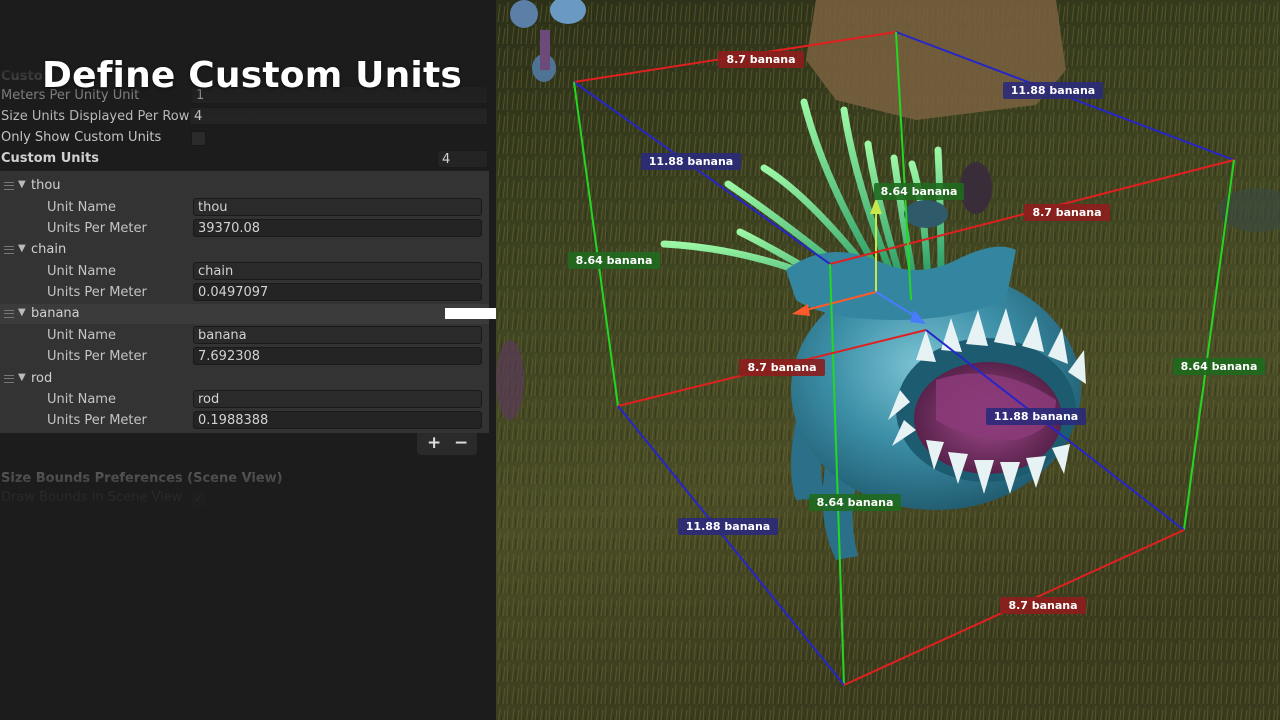 This screenshot has width=1280, height=720. I want to click on list-item-header: ▼ chain, so click(244, 250).